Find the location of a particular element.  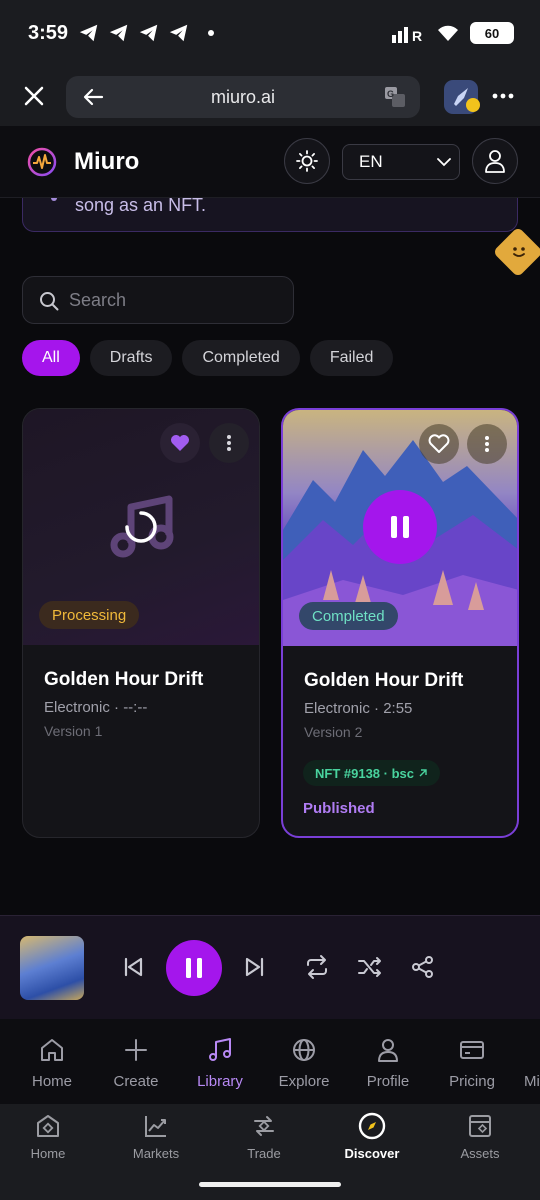

os-nav-assets: Assets is located at coordinates (480, 1136).